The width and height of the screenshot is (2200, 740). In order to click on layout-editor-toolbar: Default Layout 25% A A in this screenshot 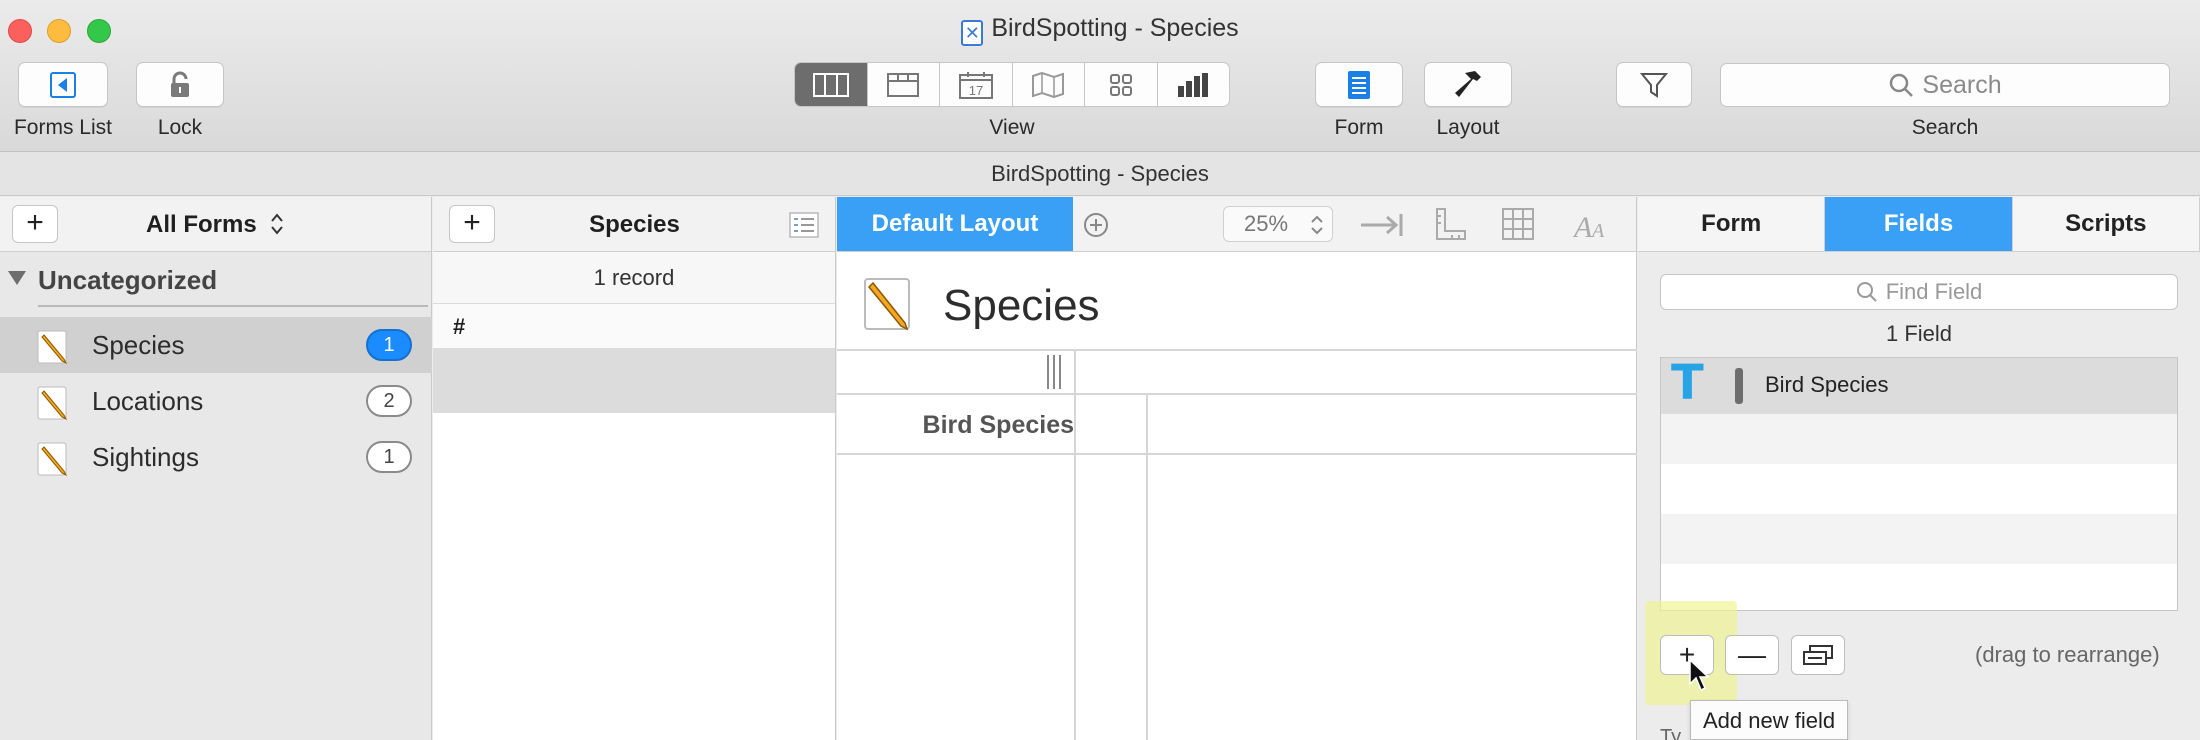, I will do `click(1236, 224)`.